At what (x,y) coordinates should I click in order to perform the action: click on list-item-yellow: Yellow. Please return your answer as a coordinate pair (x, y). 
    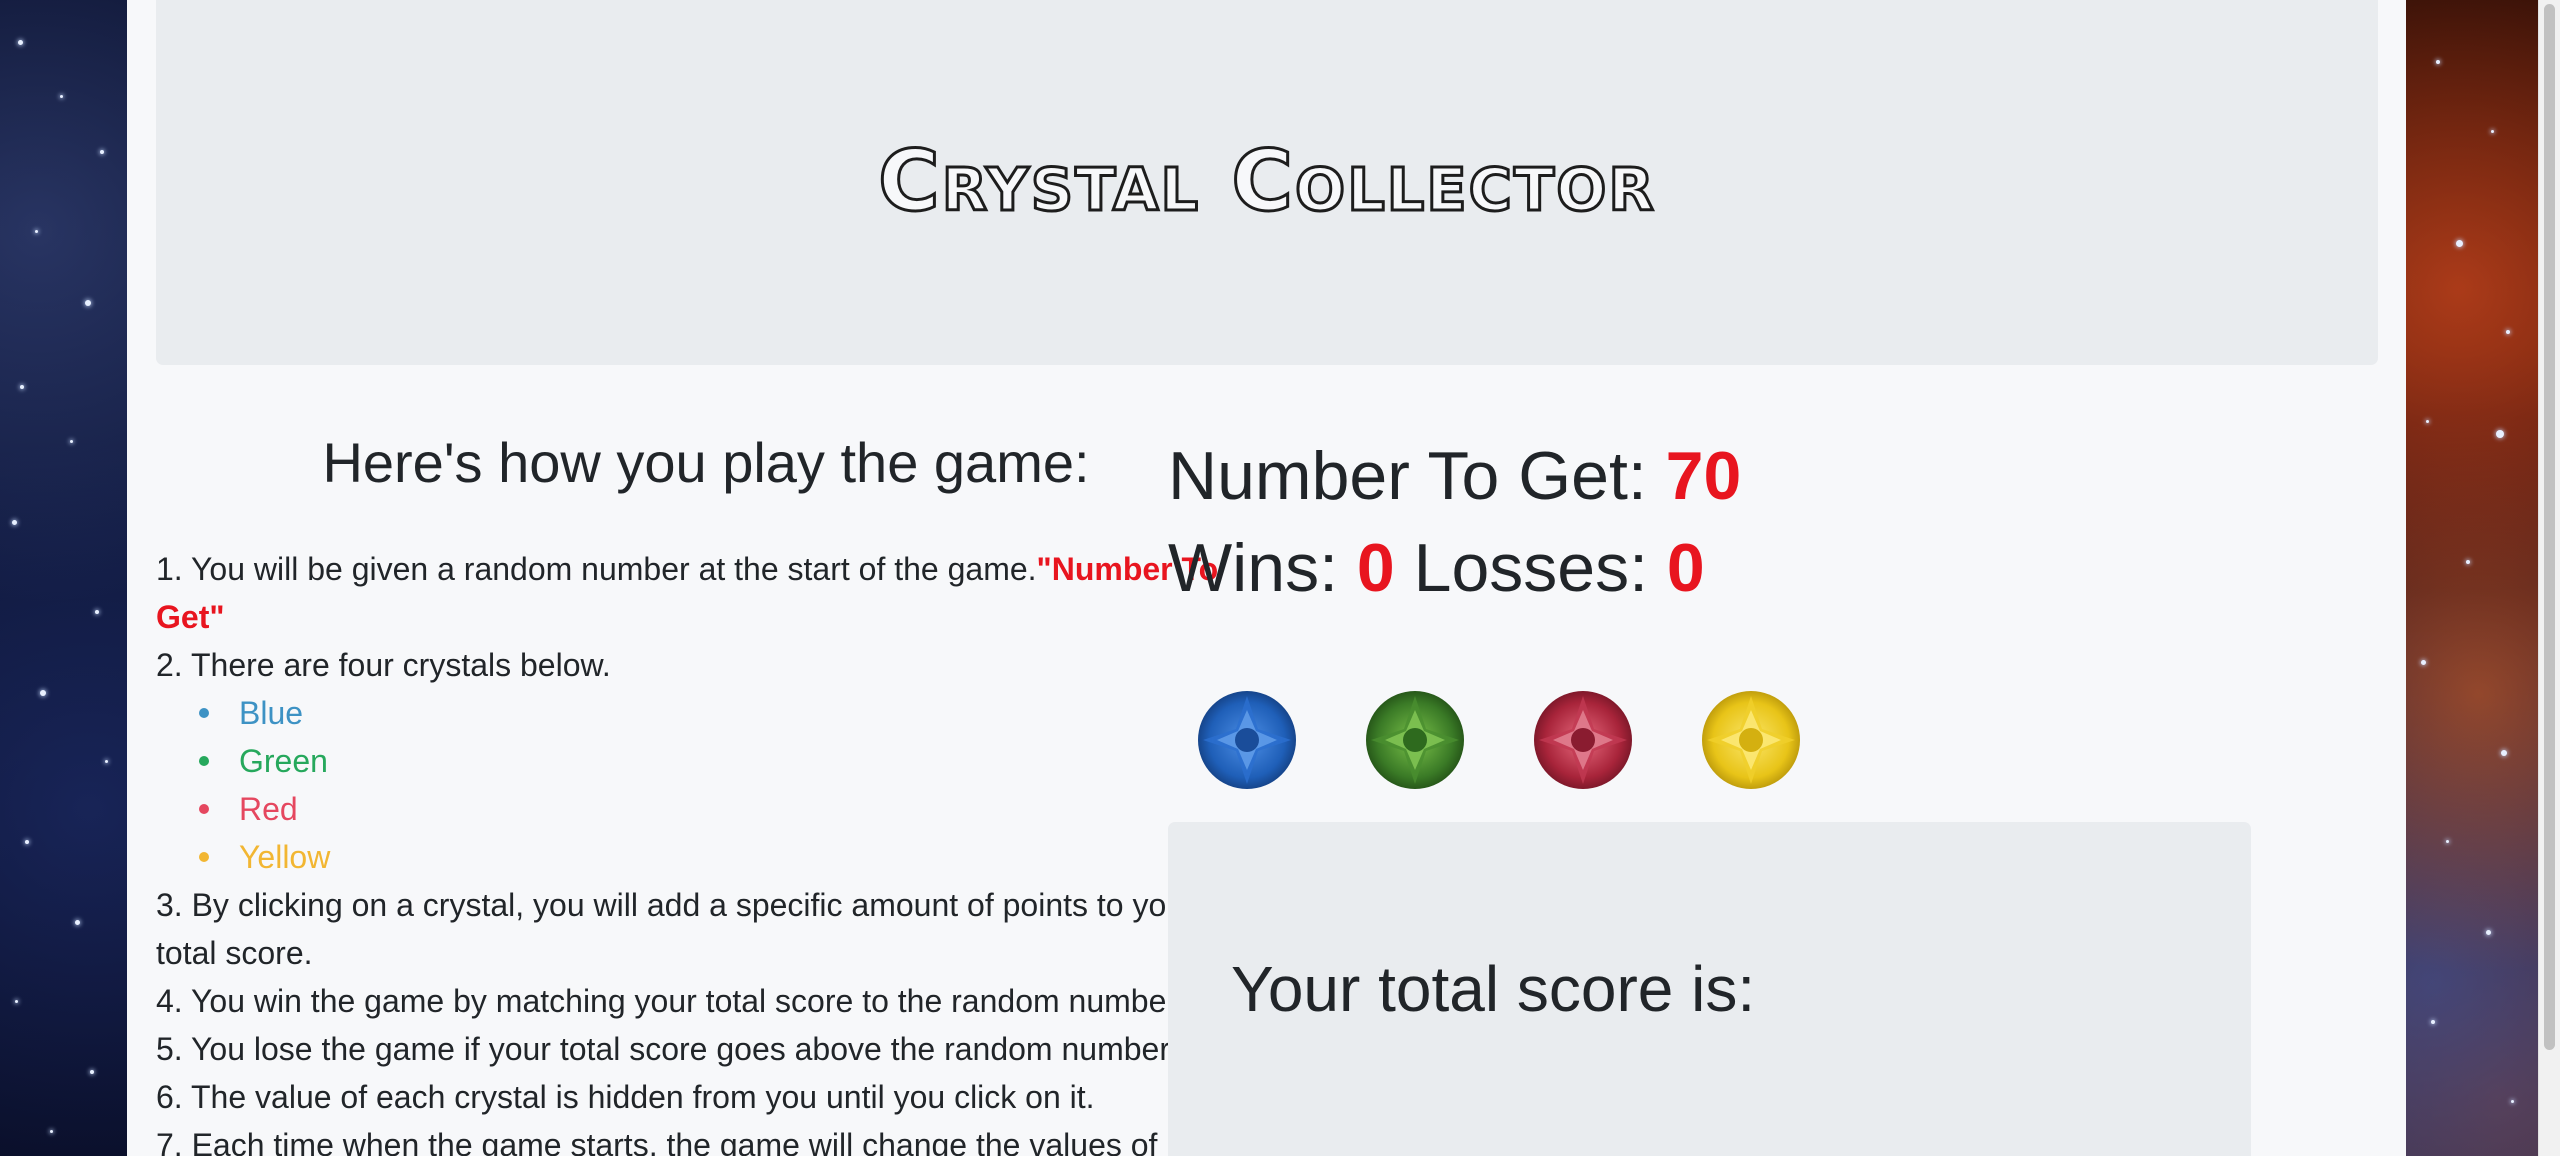
    Looking at the image, I should click on (725, 857).